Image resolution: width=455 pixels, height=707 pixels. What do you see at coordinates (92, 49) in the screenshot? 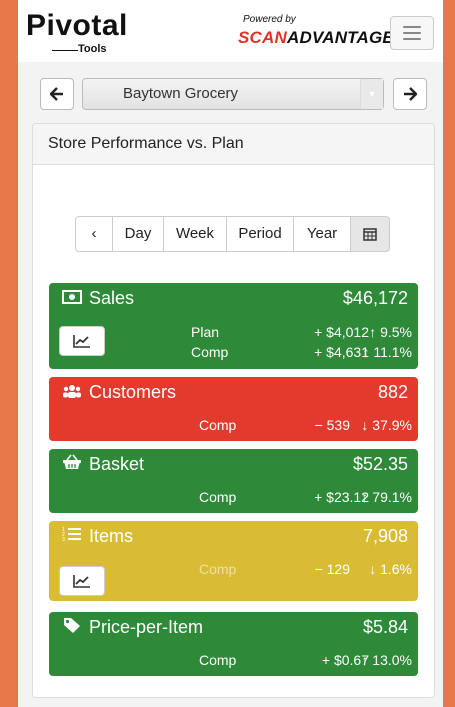
I see `logo-subtext: Tools` at bounding box center [92, 49].